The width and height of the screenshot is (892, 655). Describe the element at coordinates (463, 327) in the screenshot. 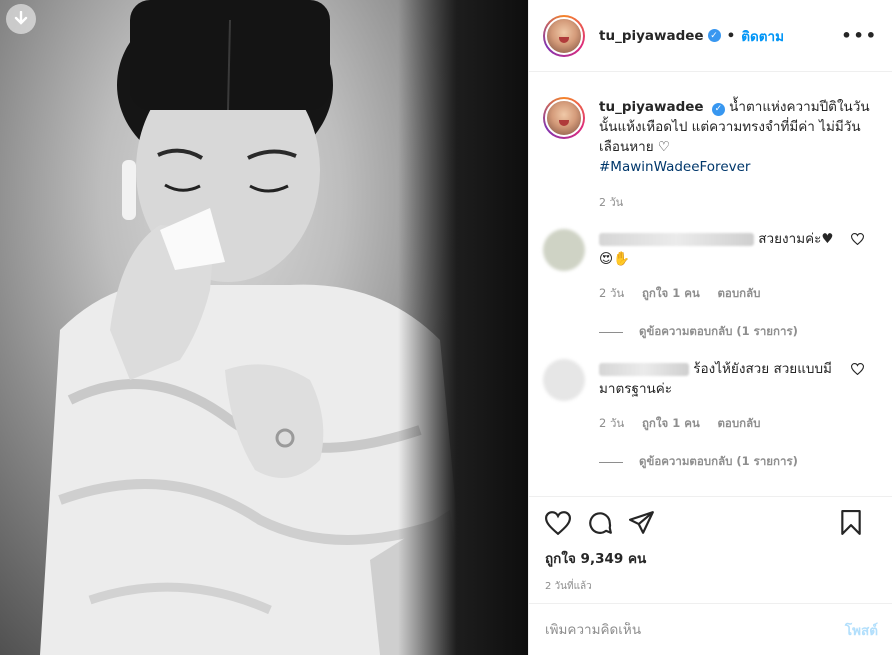

I see `photo-shadow` at that location.